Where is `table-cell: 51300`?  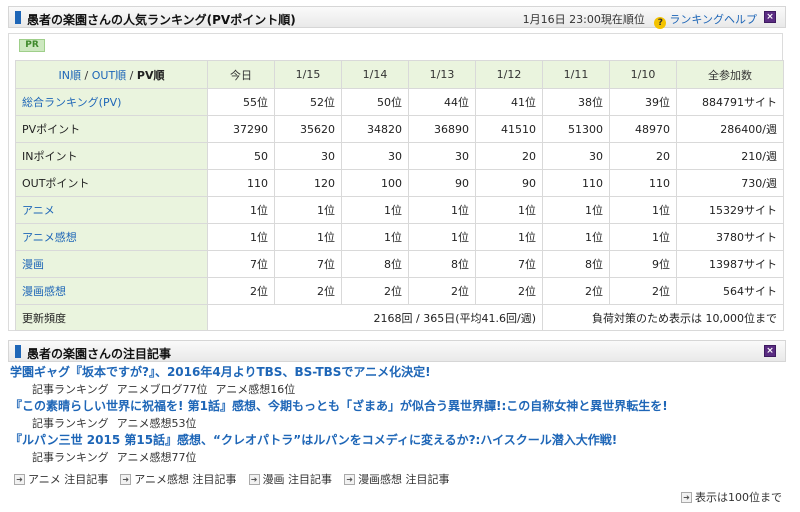 table-cell: 51300 is located at coordinates (576, 129).